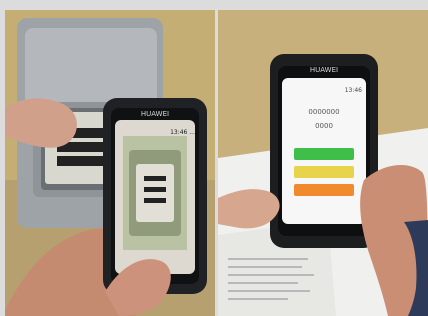 This screenshot has height=316, width=428. What do you see at coordinates (324, 154) in the screenshot?
I see `green-button` at bounding box center [324, 154].